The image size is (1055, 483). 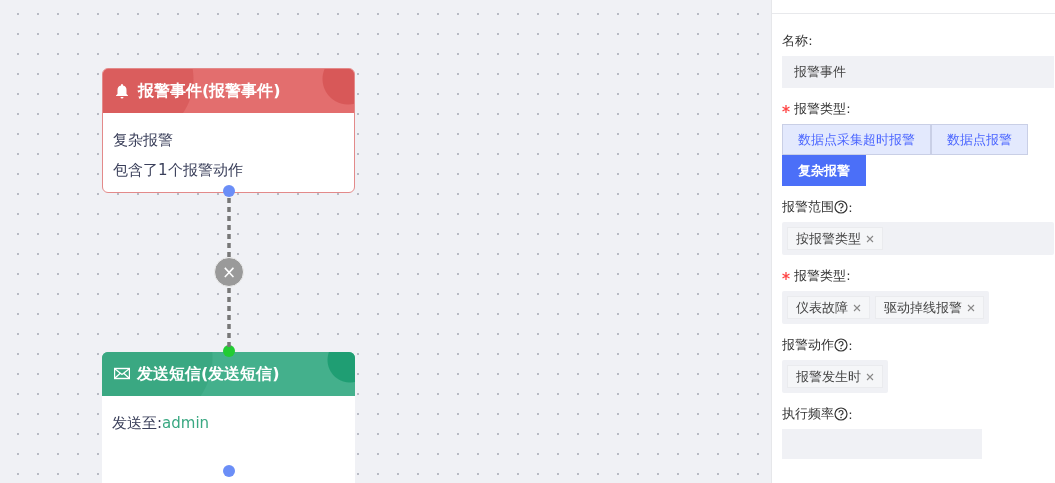 I want to click on tag-label: 按报警类型, so click(x=829, y=238).